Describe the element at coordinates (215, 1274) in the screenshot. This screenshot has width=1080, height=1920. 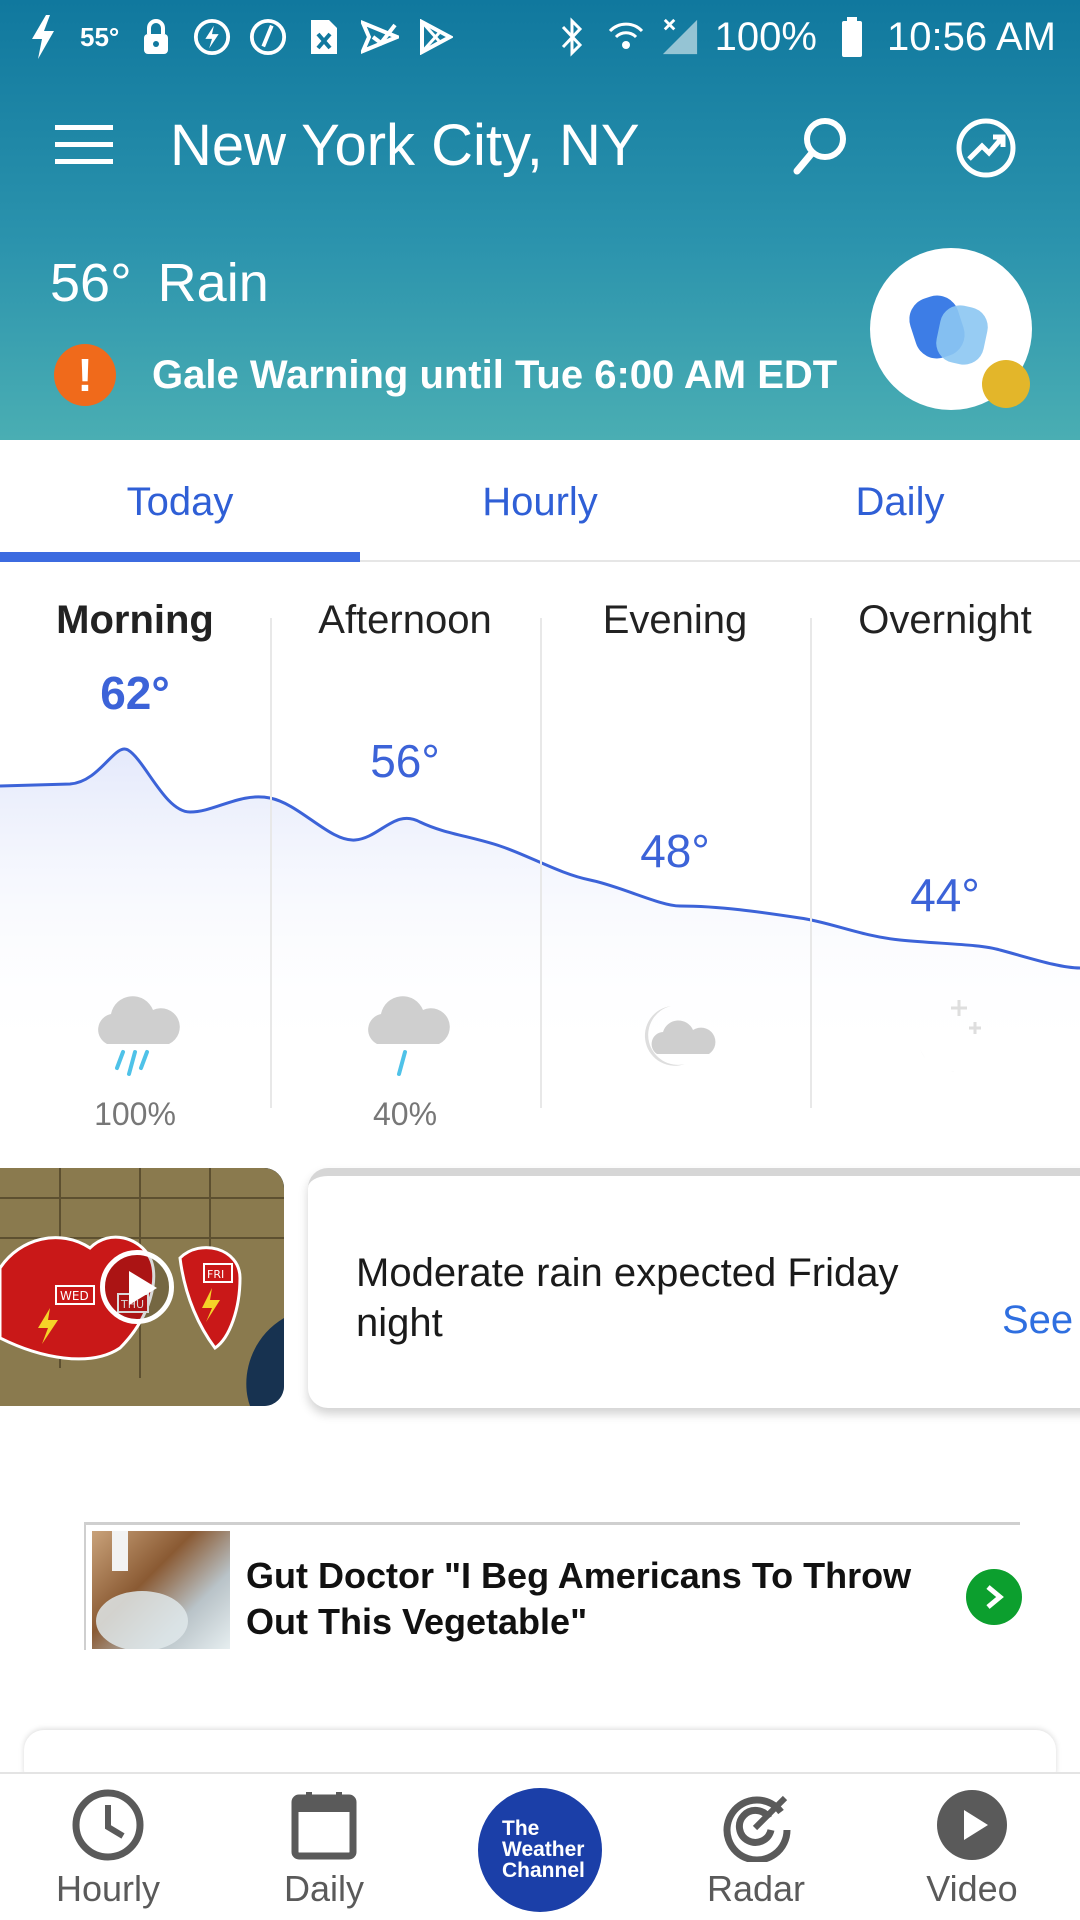
I see `map-label-fri: FRI` at that location.